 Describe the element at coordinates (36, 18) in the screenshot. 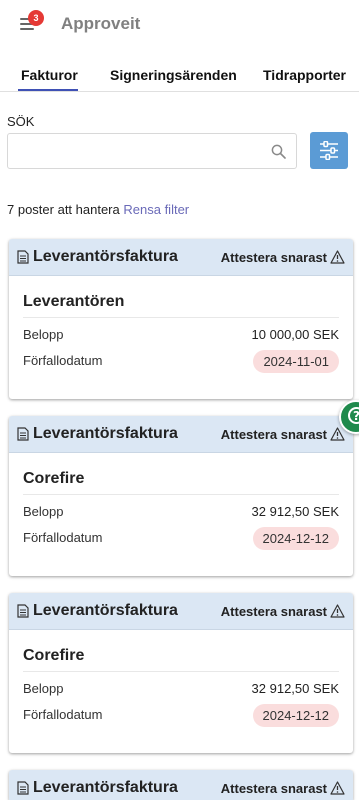

I see `notification-badge: 3` at that location.